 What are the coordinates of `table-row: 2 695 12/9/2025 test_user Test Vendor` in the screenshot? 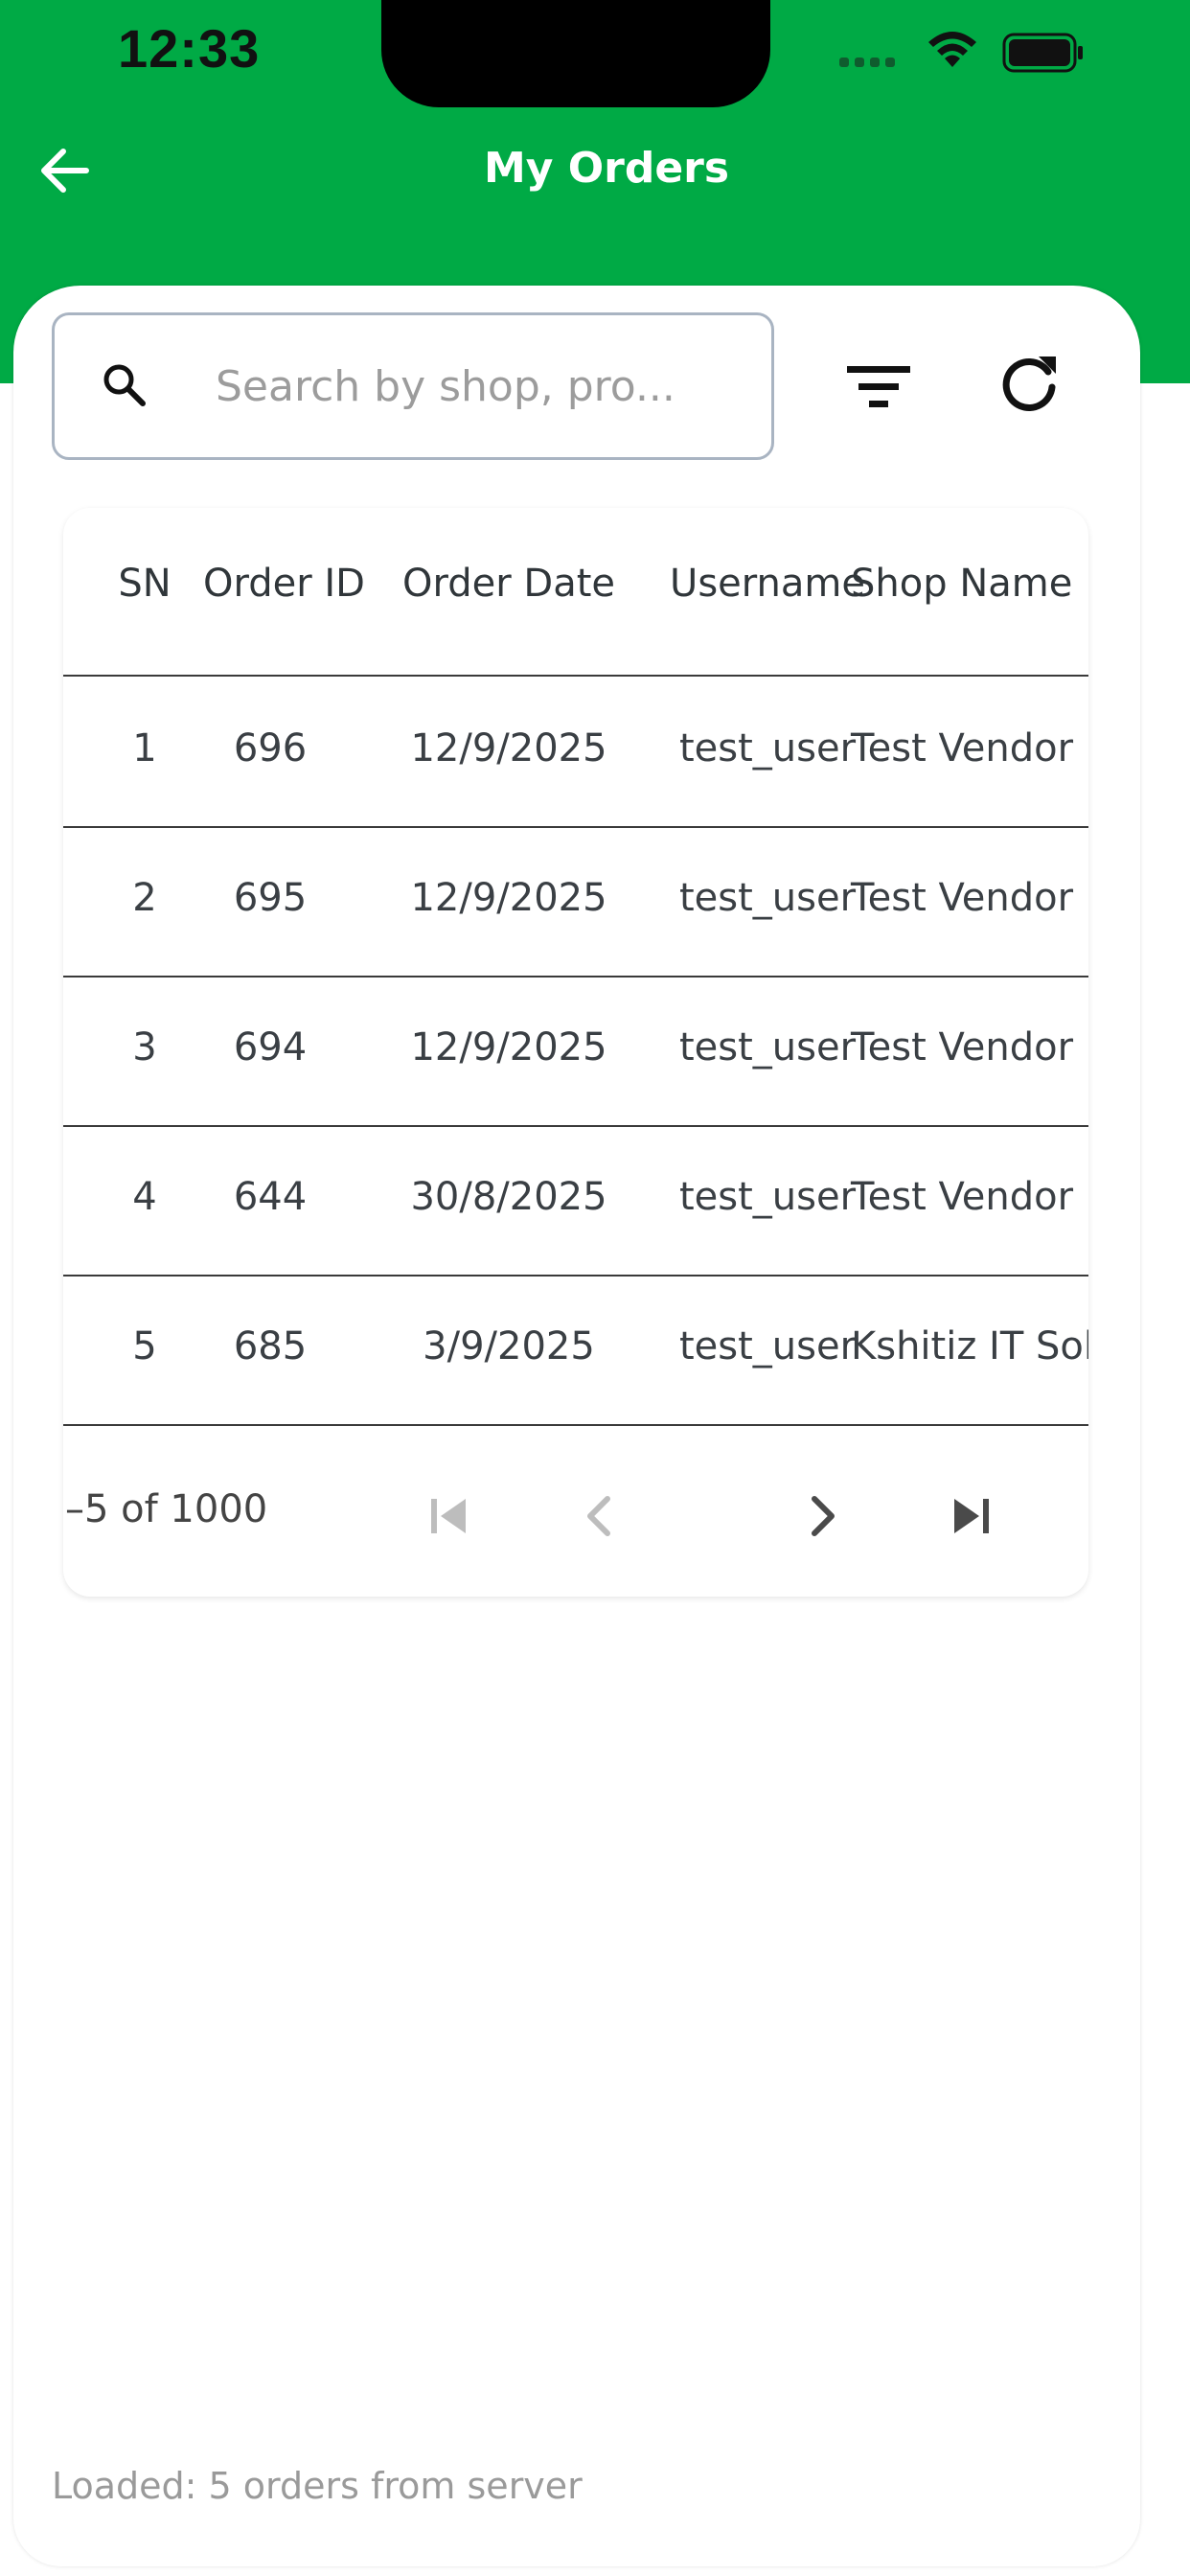 It's located at (575, 902).